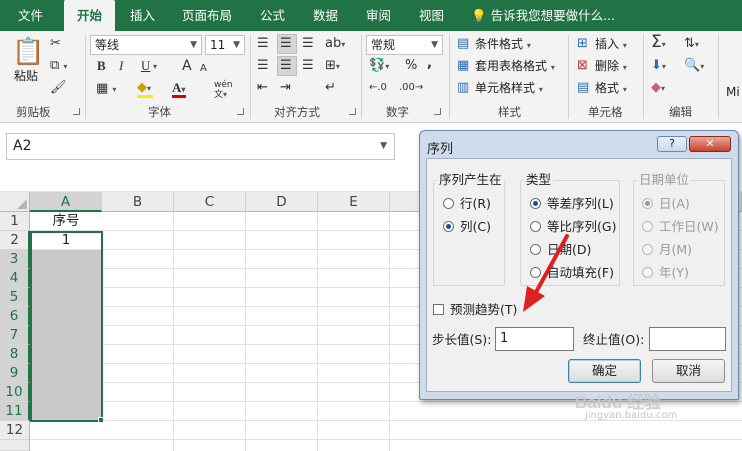  Describe the element at coordinates (15, 430) in the screenshot. I see `row-header-12: 12` at that location.